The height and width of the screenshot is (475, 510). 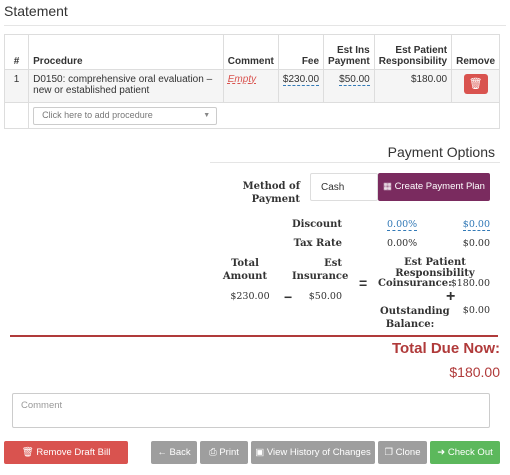 What do you see at coordinates (97, 114) in the screenshot?
I see `add-procedure-placeholder: Click here to add procedure` at bounding box center [97, 114].